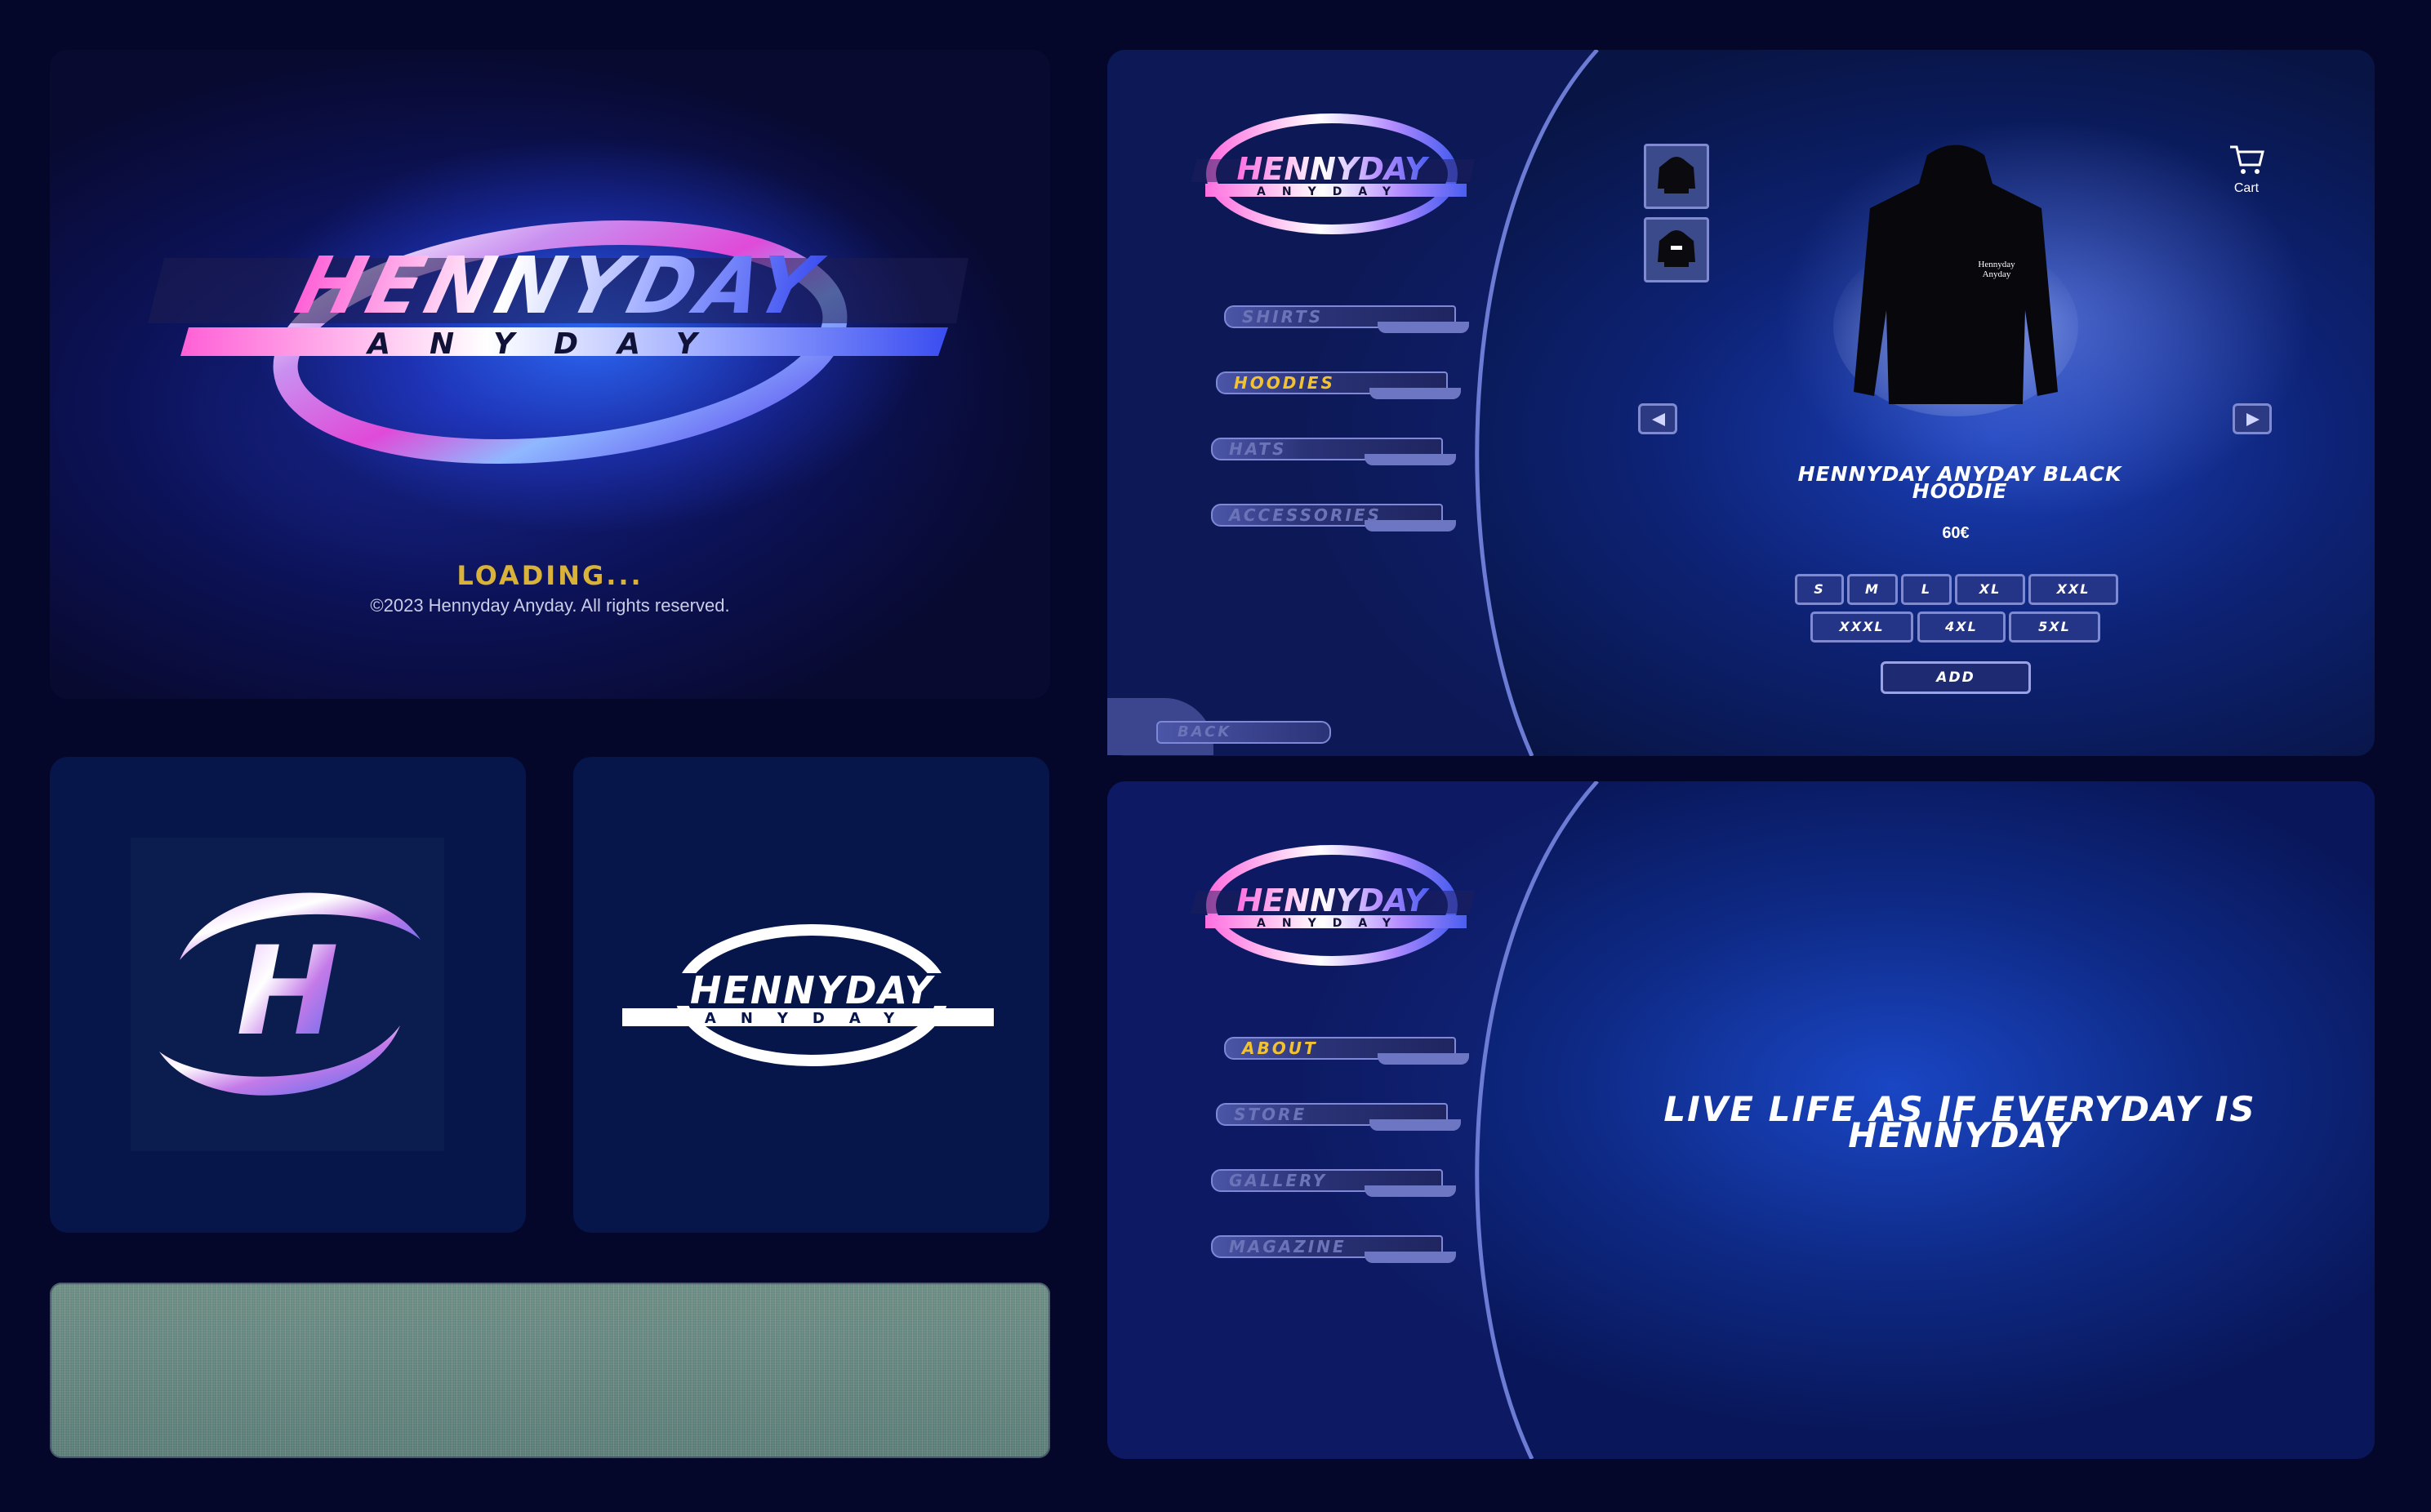 The image size is (2431, 1512). I want to click on menu-label: HATS, so click(1258, 449).